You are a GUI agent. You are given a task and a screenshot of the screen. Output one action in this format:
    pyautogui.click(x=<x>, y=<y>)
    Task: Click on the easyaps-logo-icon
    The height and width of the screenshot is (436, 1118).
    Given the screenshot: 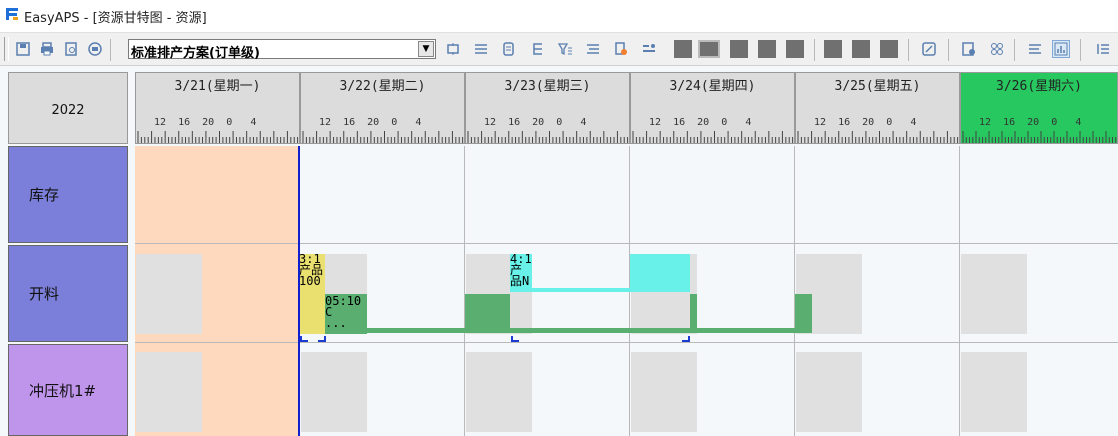 What is the action you would take?
    pyautogui.click(x=12, y=14)
    